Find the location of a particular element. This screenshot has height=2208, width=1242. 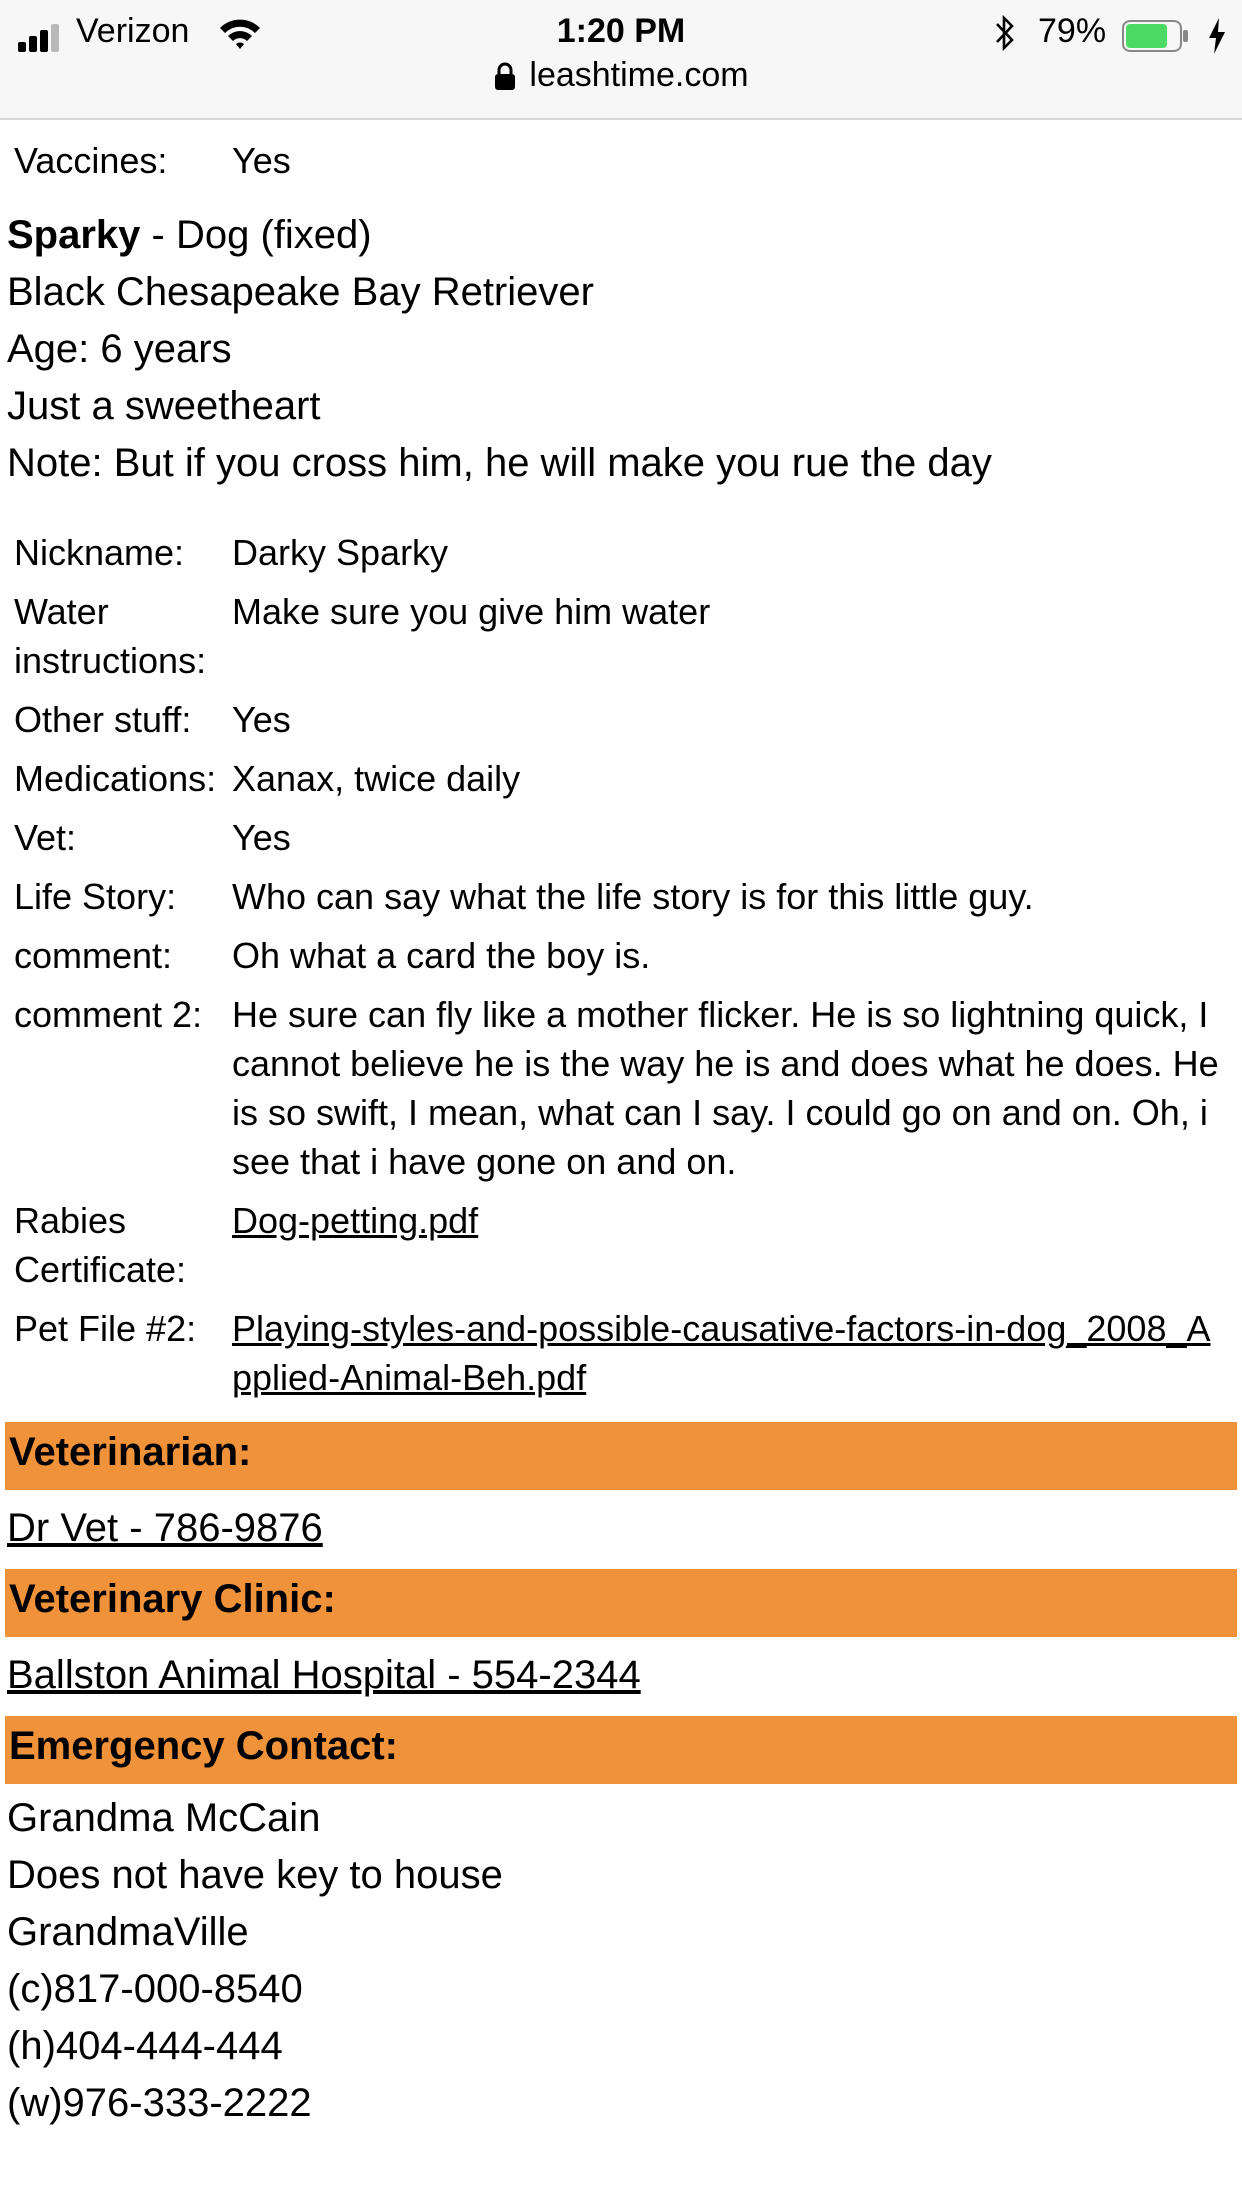

contact-location: GrandmaVille is located at coordinates (128, 1932).